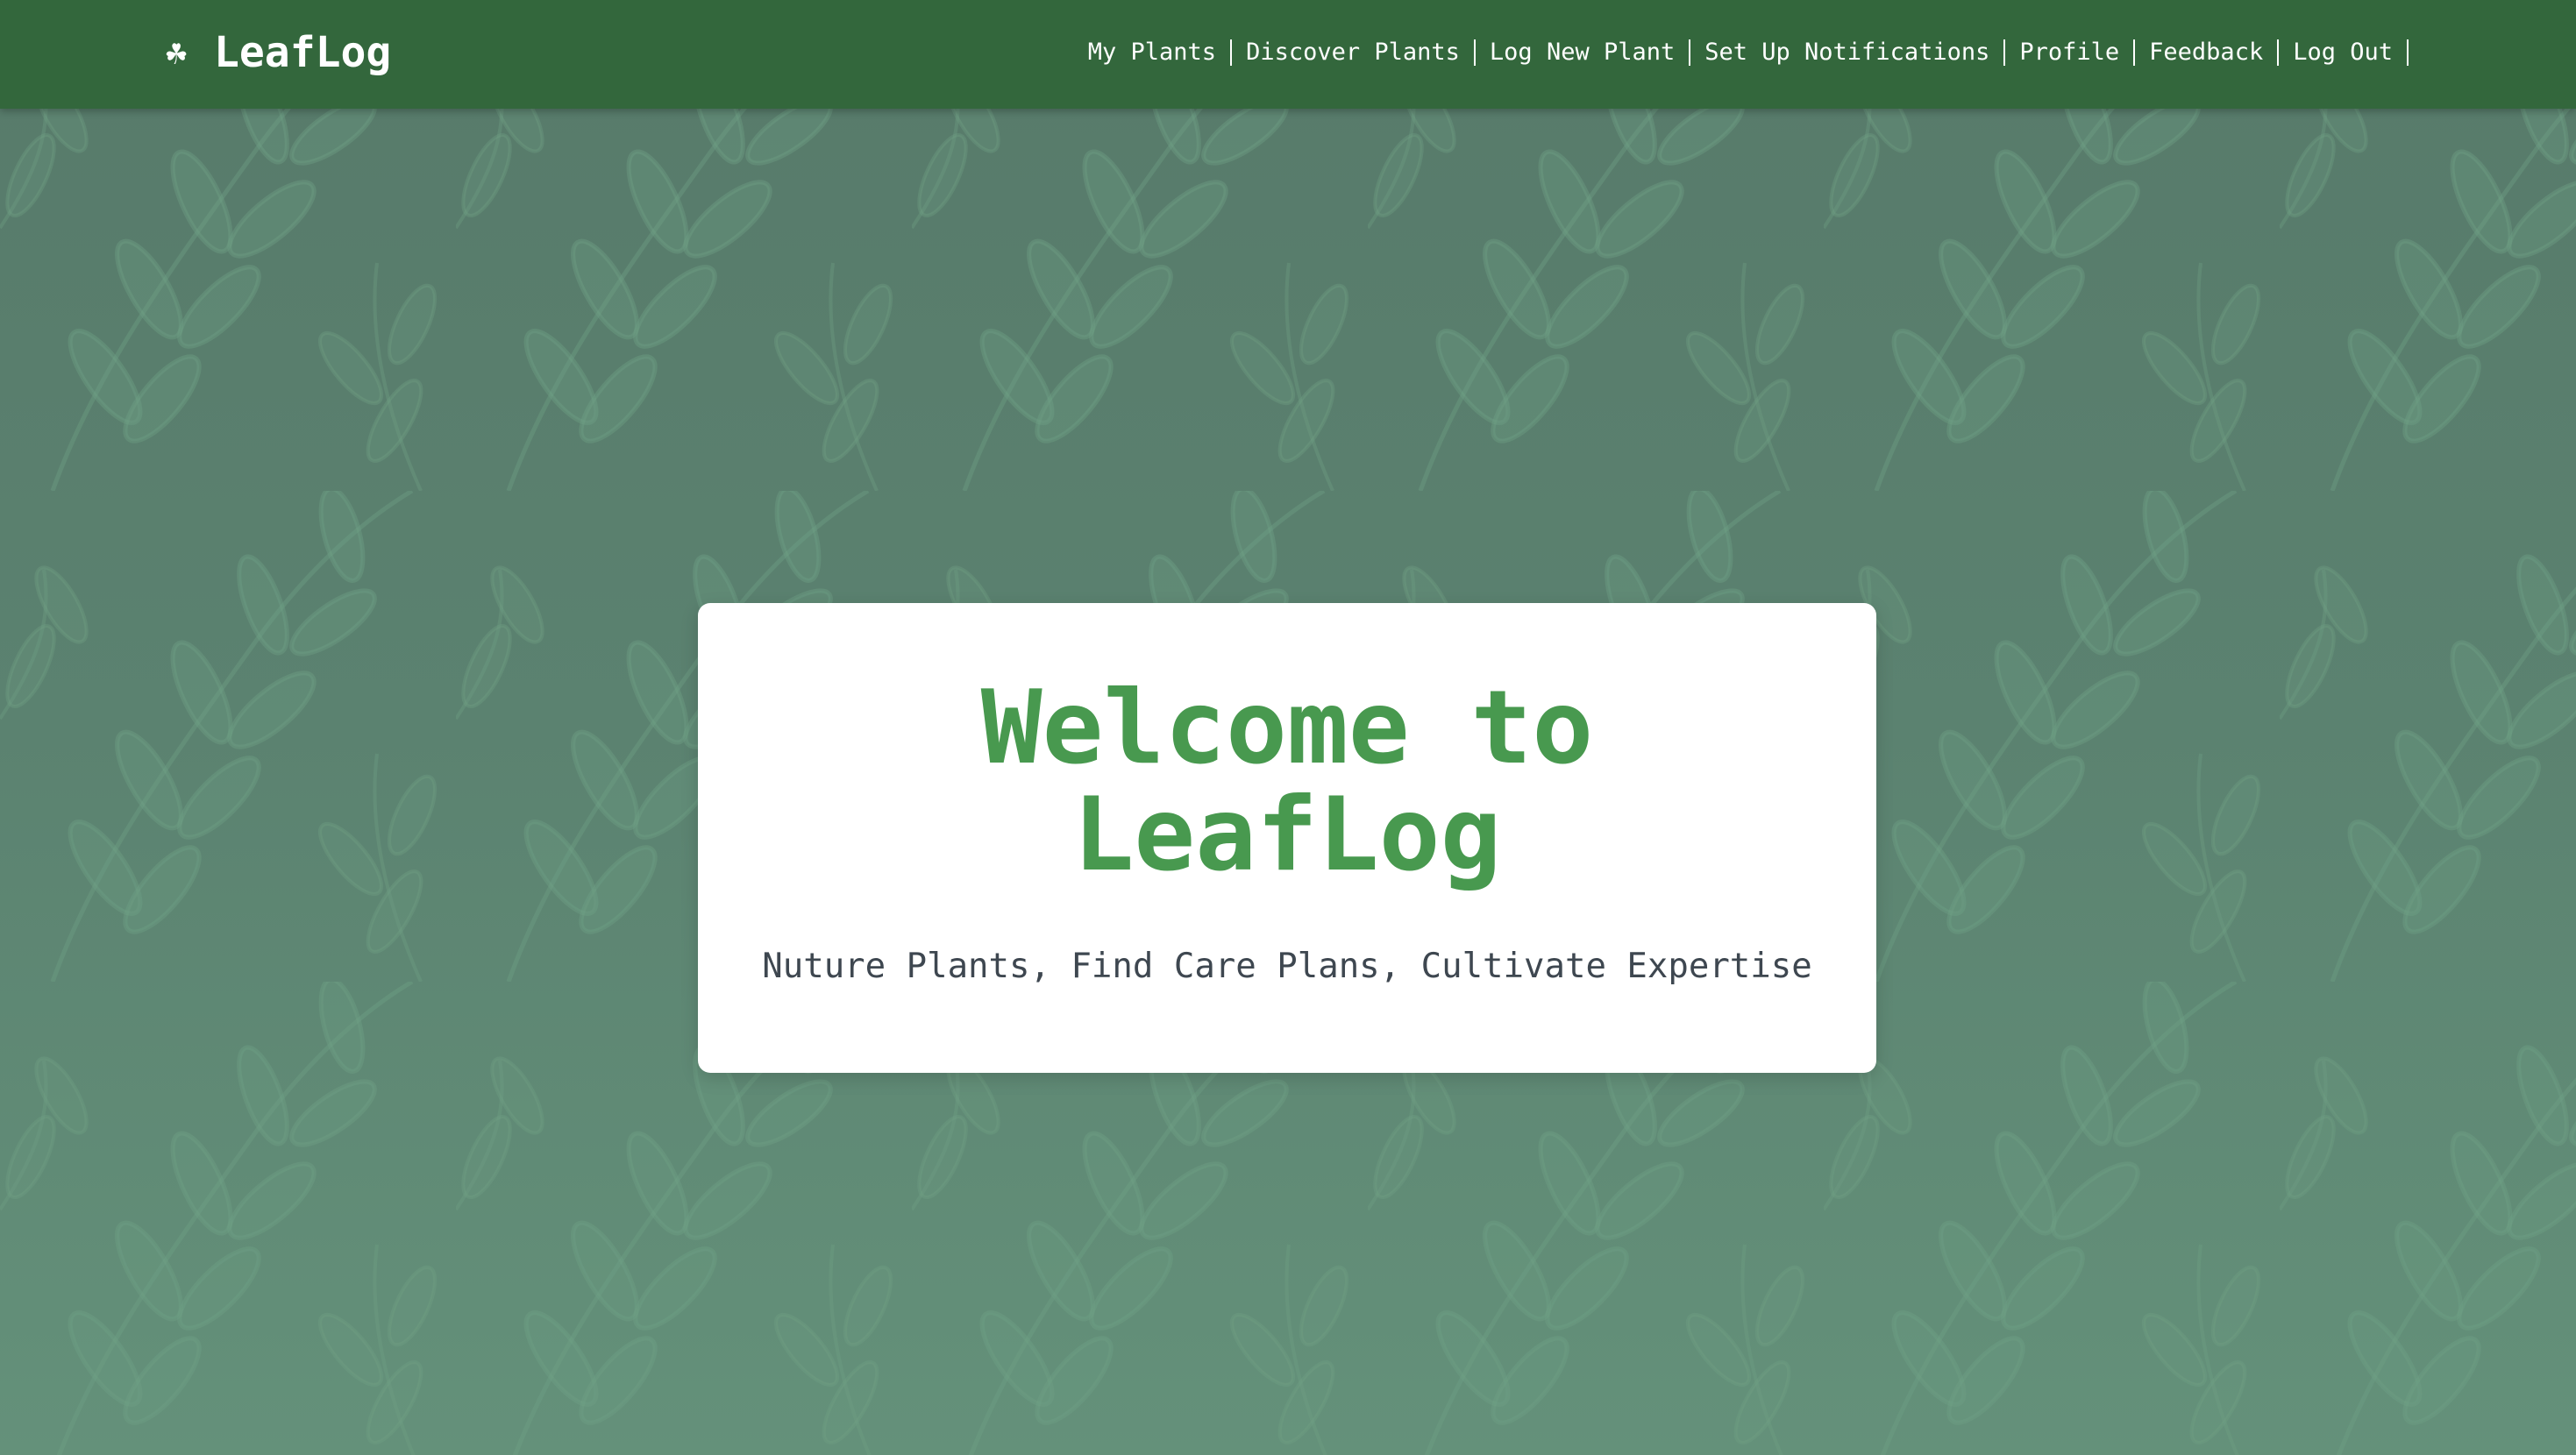  What do you see at coordinates (1354, 52) in the screenshot?
I see `nav-item-discover-plants: Discover Plants` at bounding box center [1354, 52].